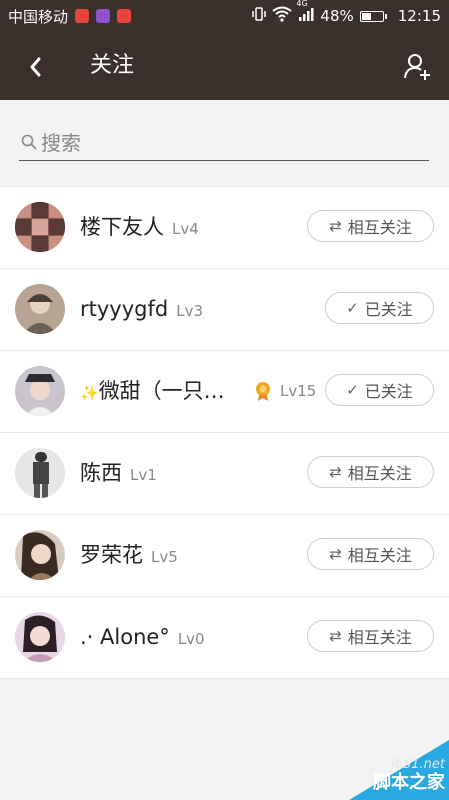 This screenshot has width=449, height=800. I want to click on carrier-name: 中国移动, so click(38, 16).